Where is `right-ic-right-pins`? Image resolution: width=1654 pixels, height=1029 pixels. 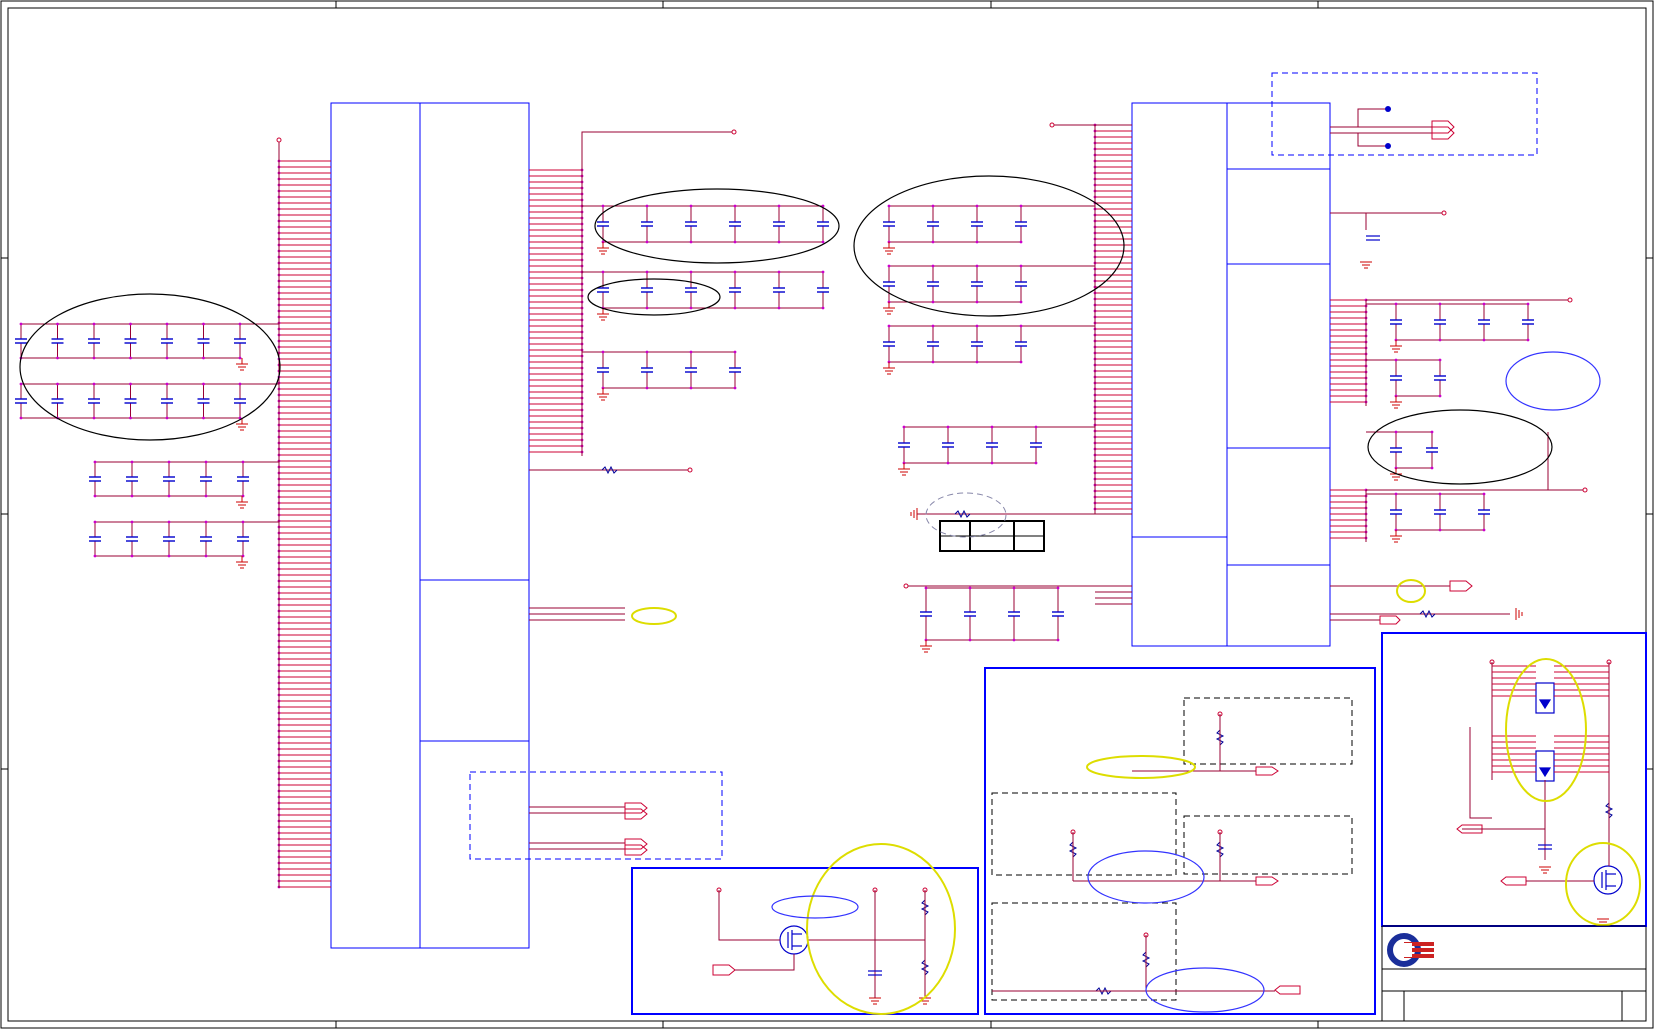 right-ic-right-pins is located at coordinates (1349, 420).